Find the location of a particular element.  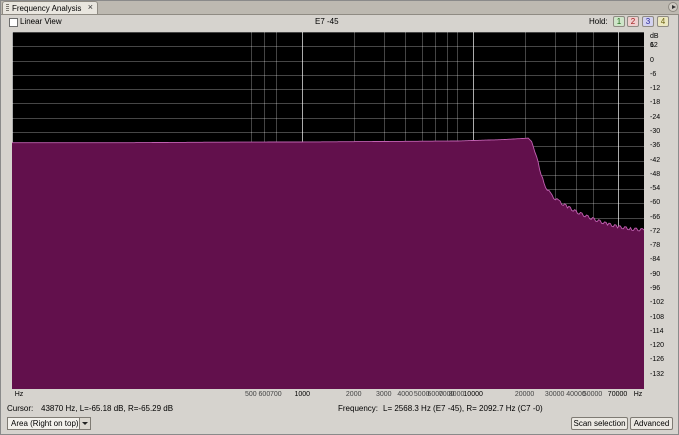

db-tick-label: -60 is located at coordinates (655, 203).